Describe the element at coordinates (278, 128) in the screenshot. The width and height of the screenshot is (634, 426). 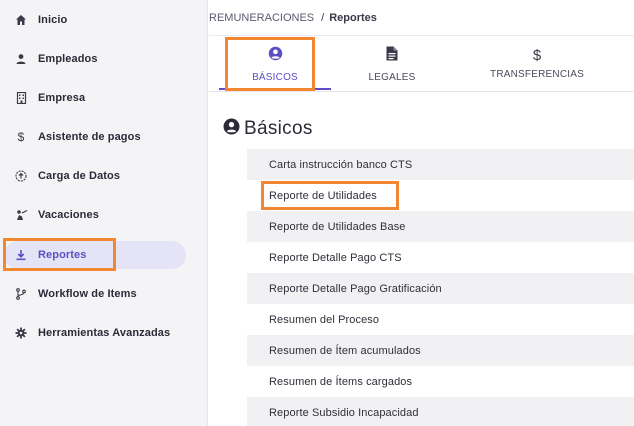
I see `section-title-text: Básicos` at that location.